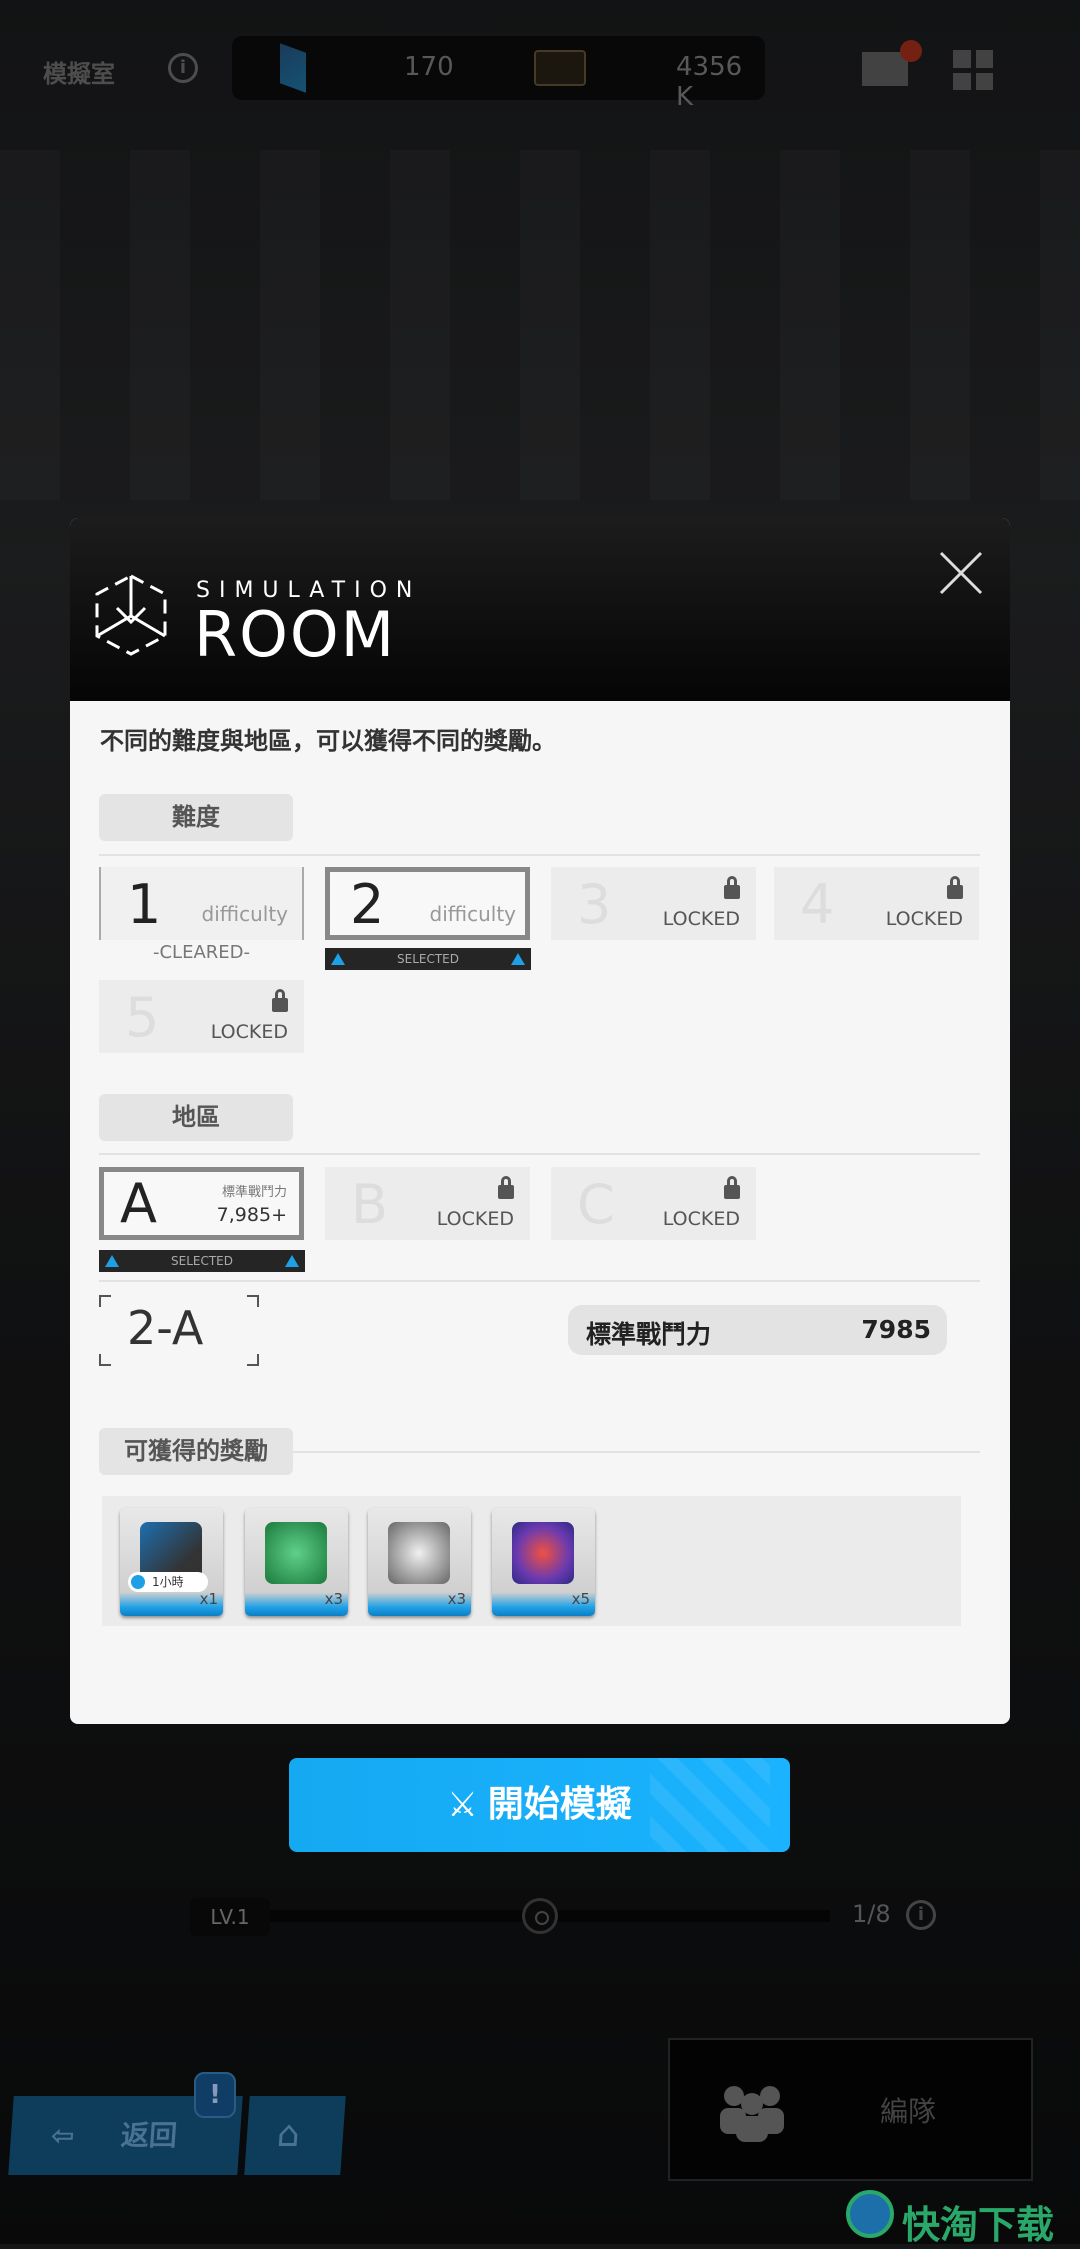 Image resolution: width=1080 pixels, height=2249 pixels. What do you see at coordinates (653, 1203) in the screenshot?
I see `area-c-tile: C LOCKED` at bounding box center [653, 1203].